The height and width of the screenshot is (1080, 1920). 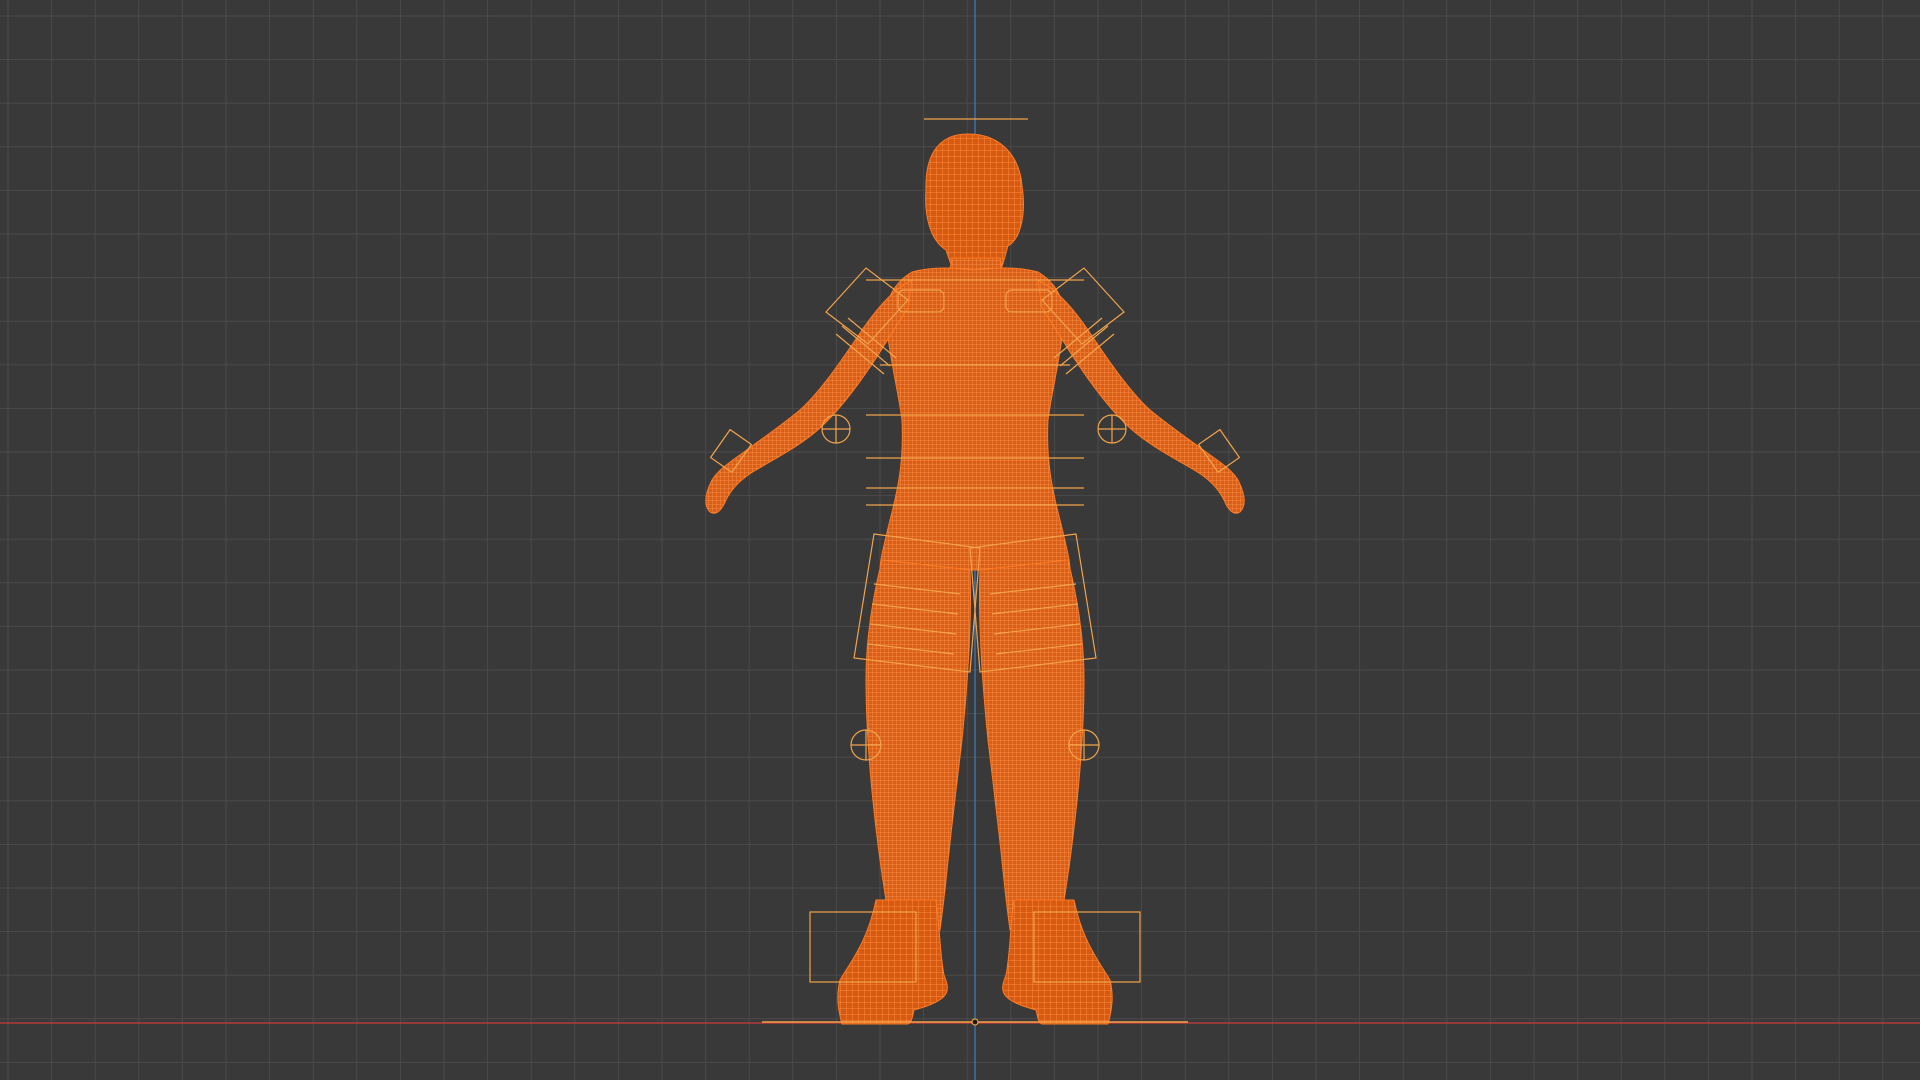 What do you see at coordinates (836, 429) in the screenshot?
I see `left-elbow-pole-target` at bounding box center [836, 429].